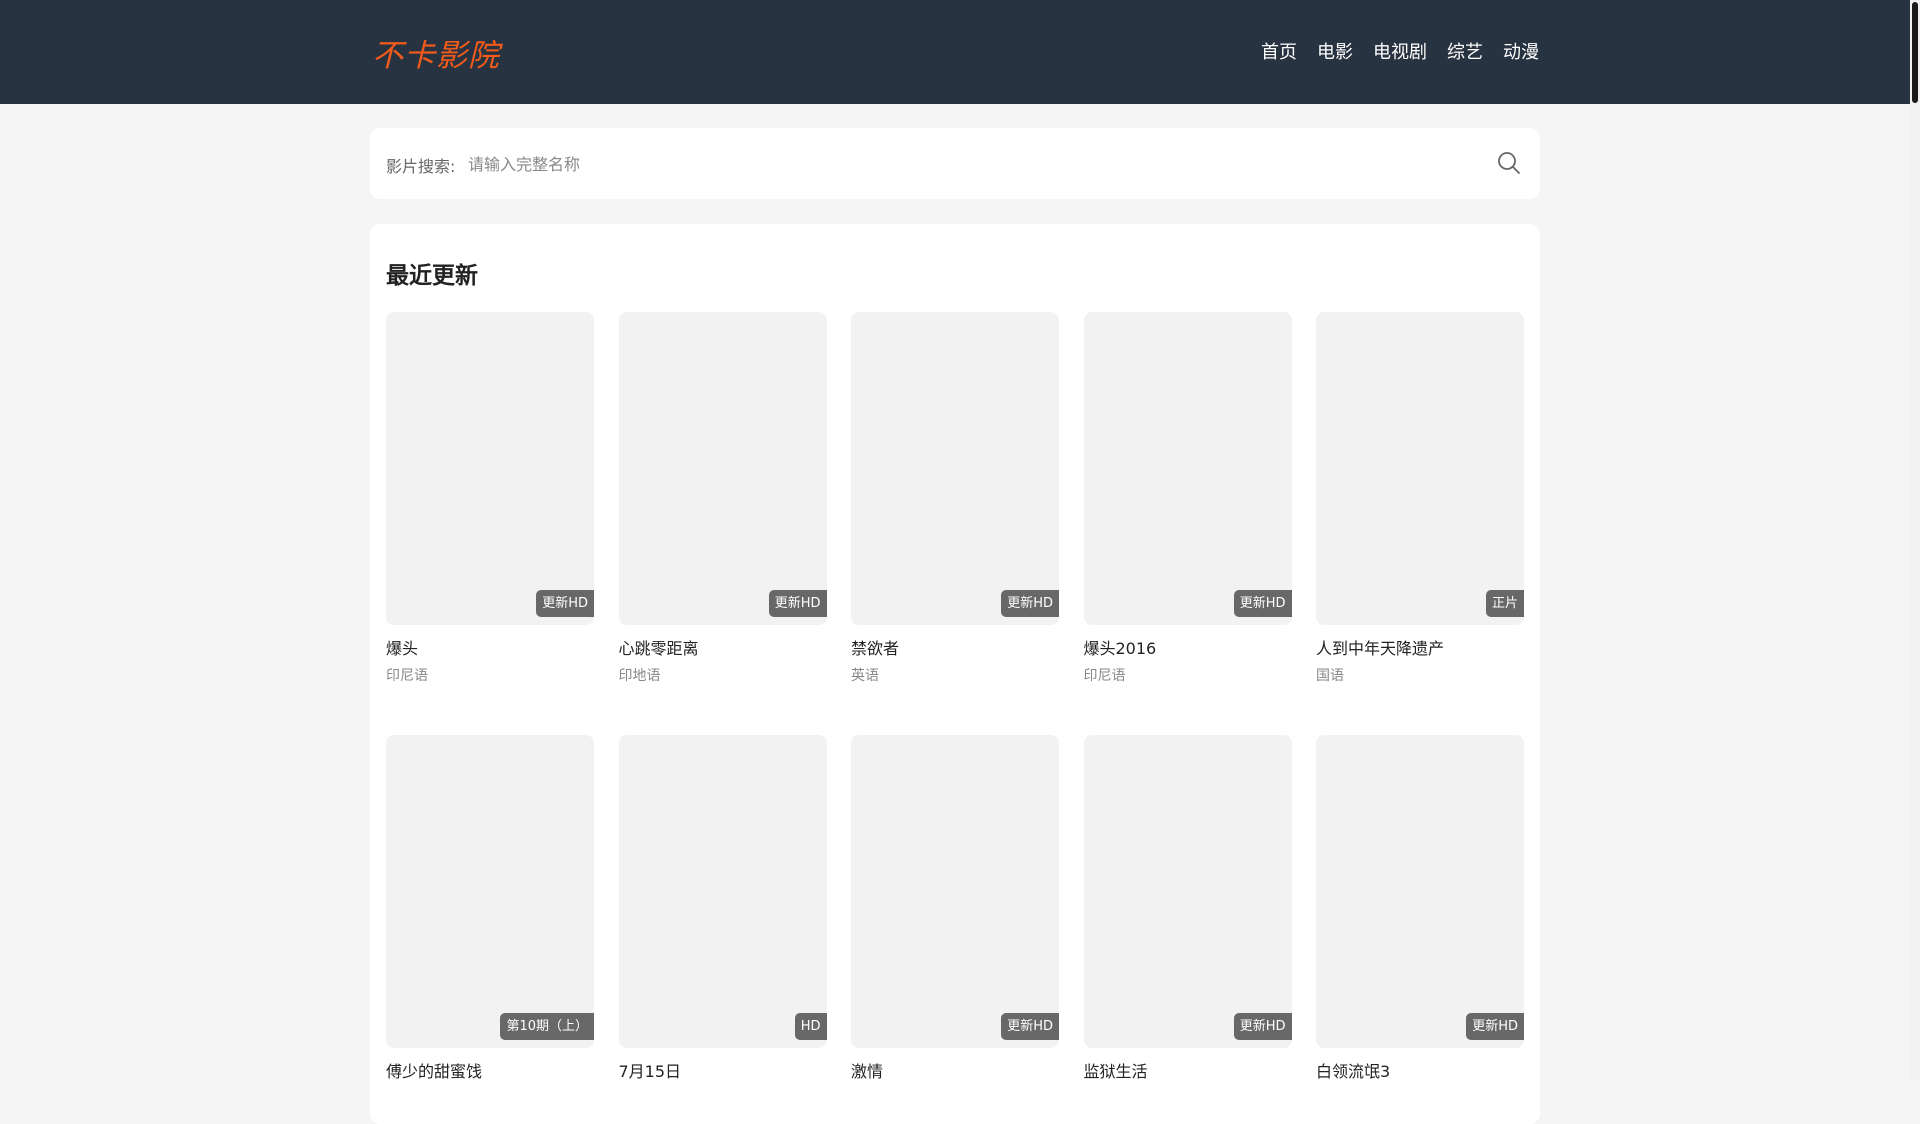  I want to click on movie-title: 爆头, so click(490, 647).